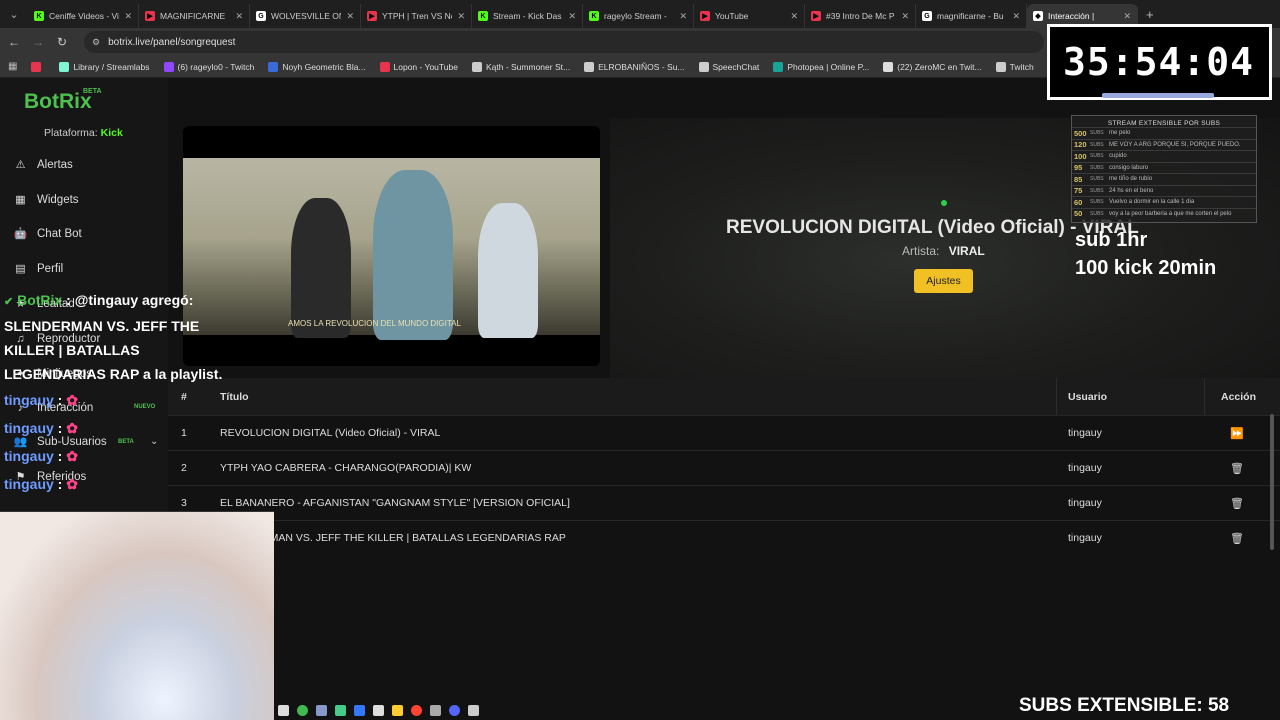 The image size is (1280, 720). I want to click on bookmark-item, so click(38, 66).